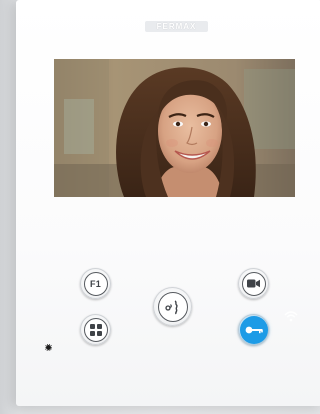  What do you see at coordinates (291, 315) in the screenshot?
I see `wifi-icon` at bounding box center [291, 315].